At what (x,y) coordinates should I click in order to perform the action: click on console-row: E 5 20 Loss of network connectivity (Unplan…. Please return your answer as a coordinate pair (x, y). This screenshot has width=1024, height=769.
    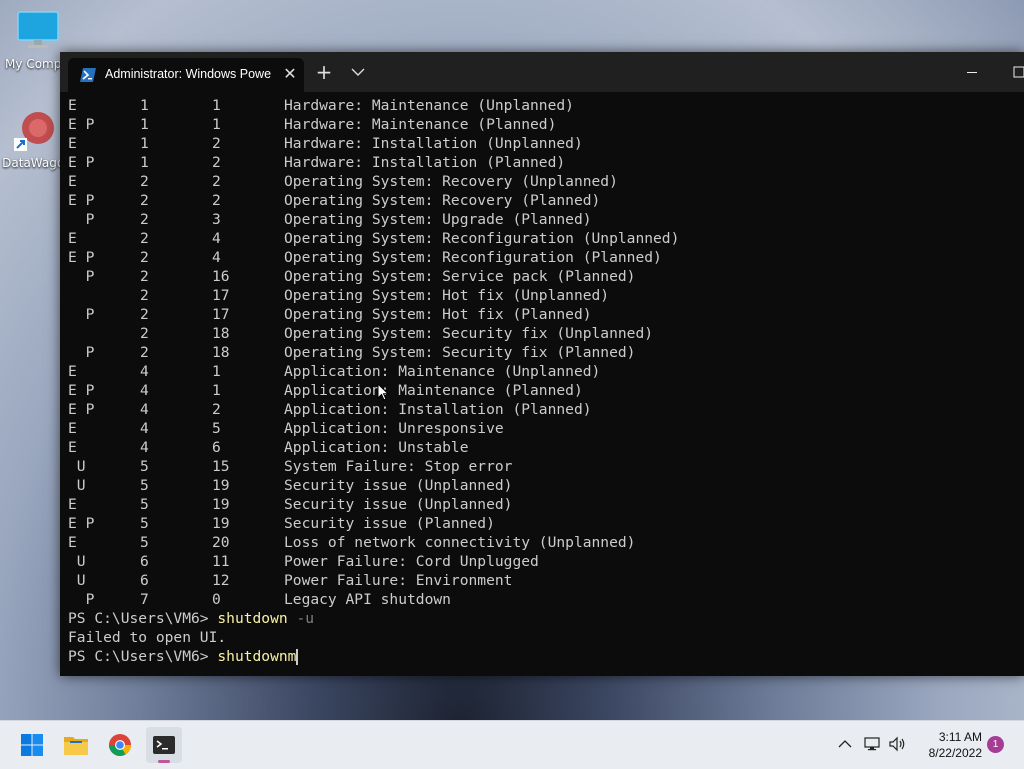
    Looking at the image, I should click on (543, 542).